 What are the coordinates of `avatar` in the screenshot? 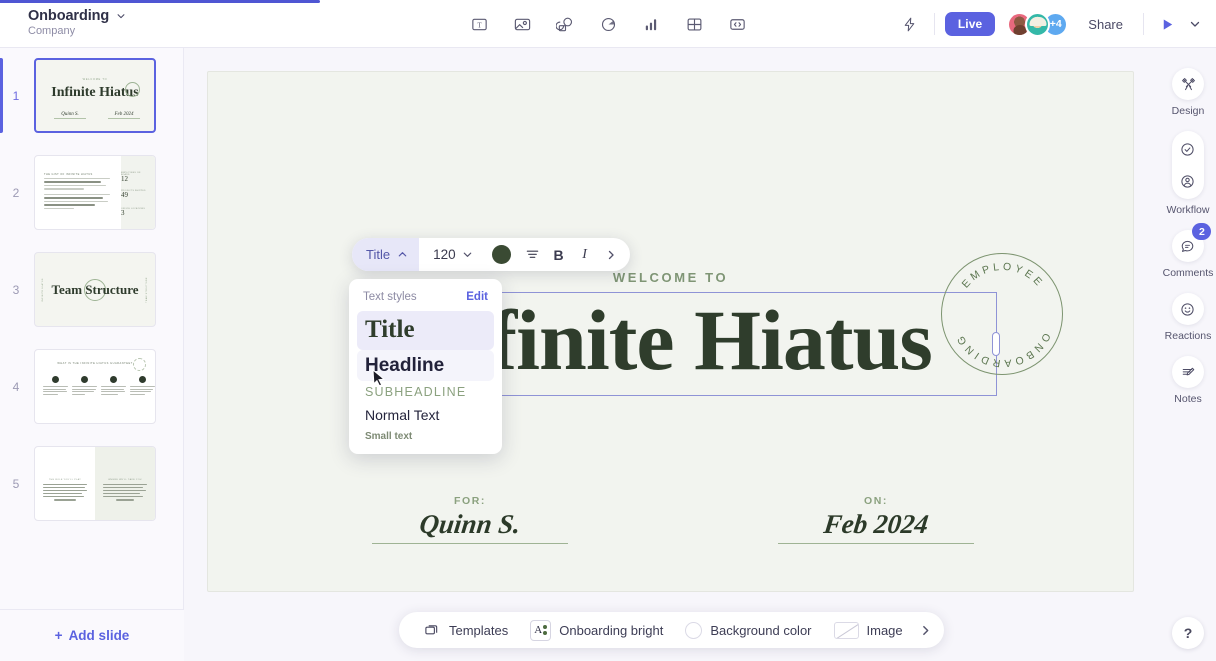 It's located at (1038, 24).